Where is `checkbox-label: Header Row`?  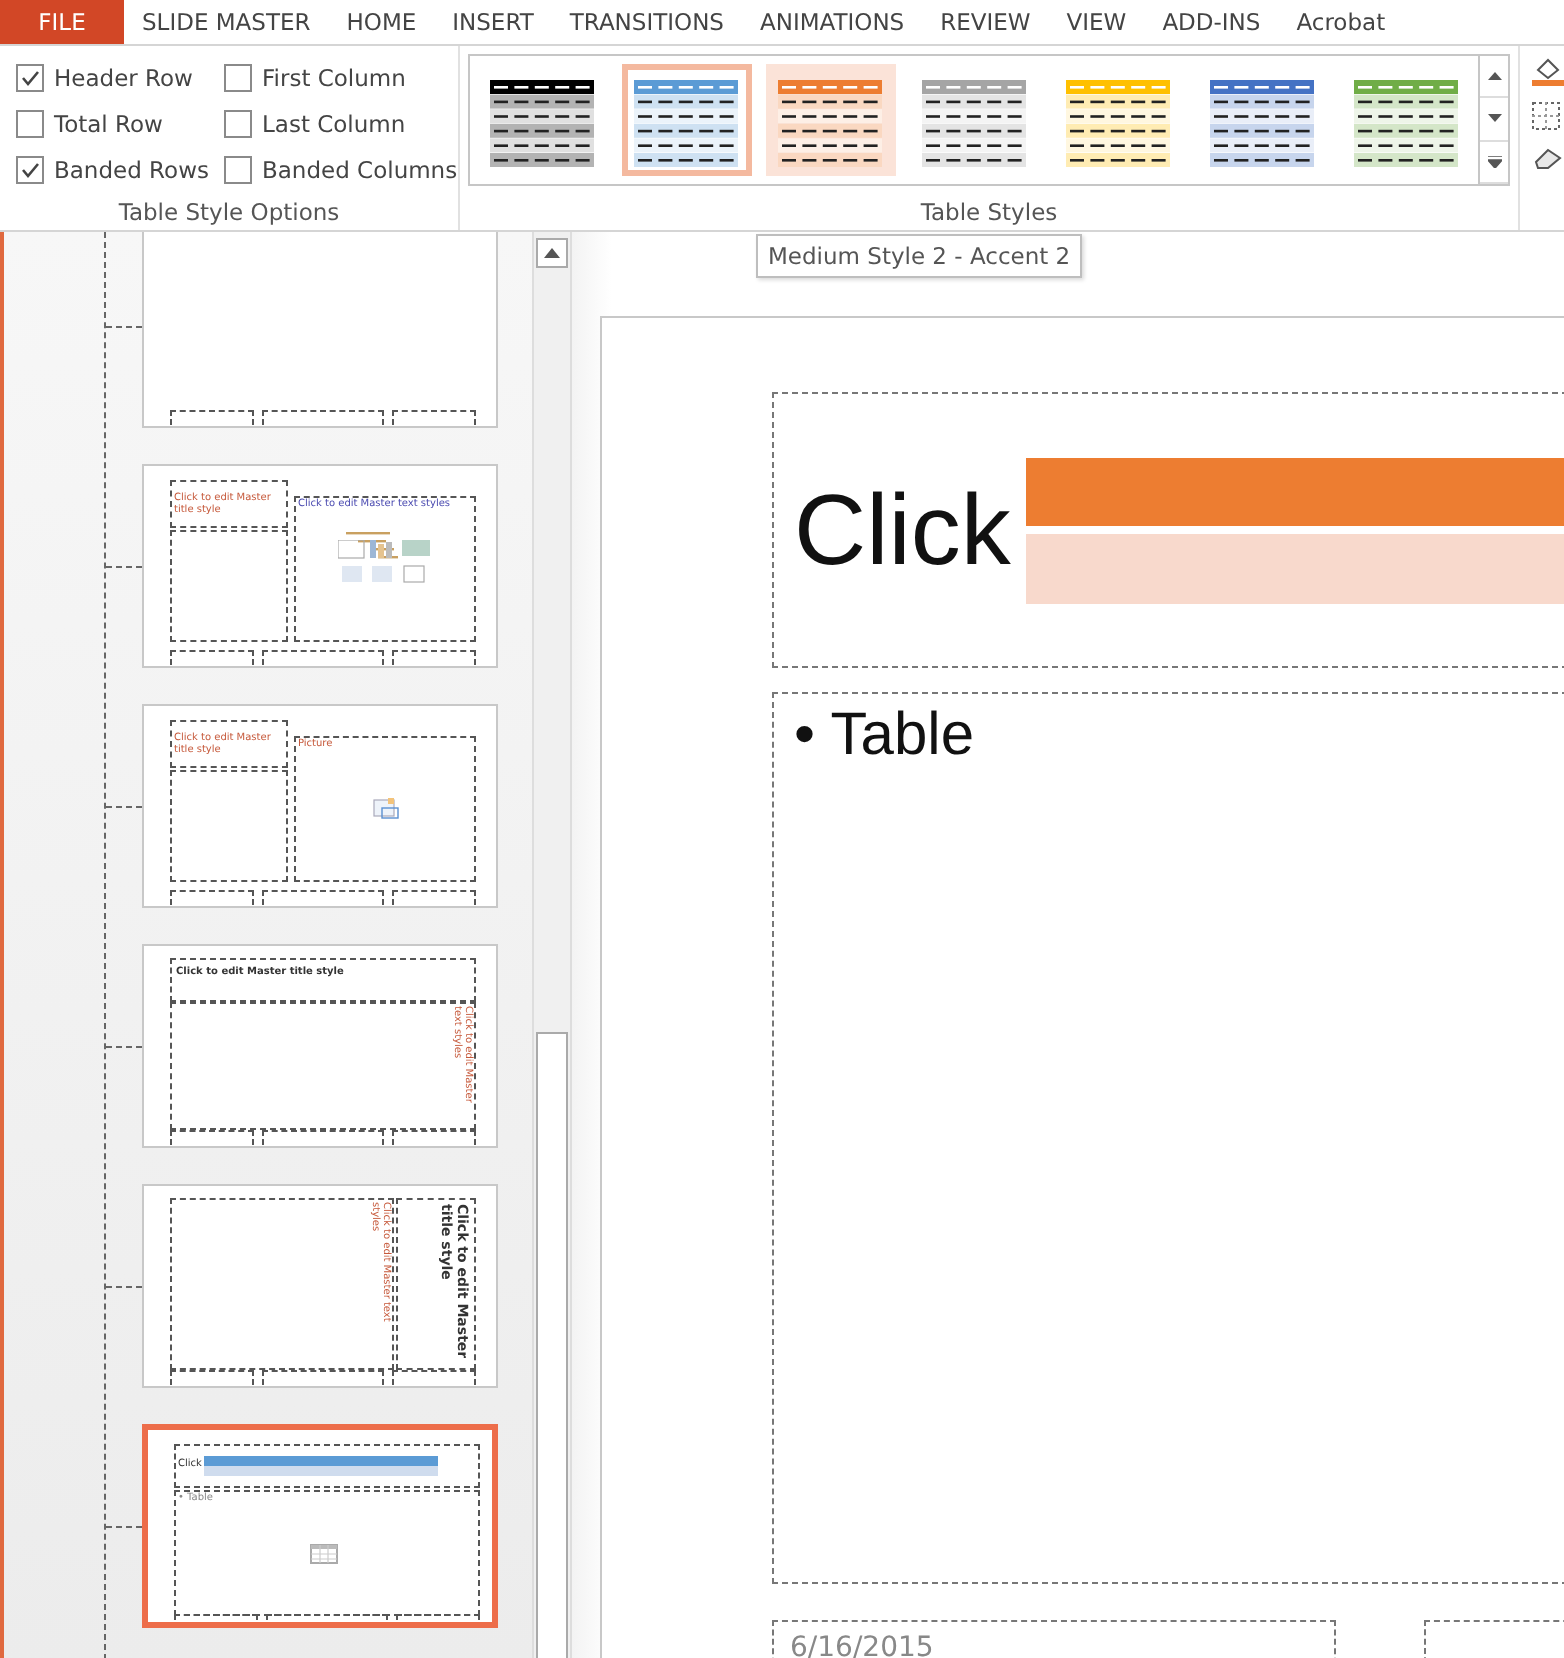
checkbox-label: Header Row is located at coordinates (123, 77).